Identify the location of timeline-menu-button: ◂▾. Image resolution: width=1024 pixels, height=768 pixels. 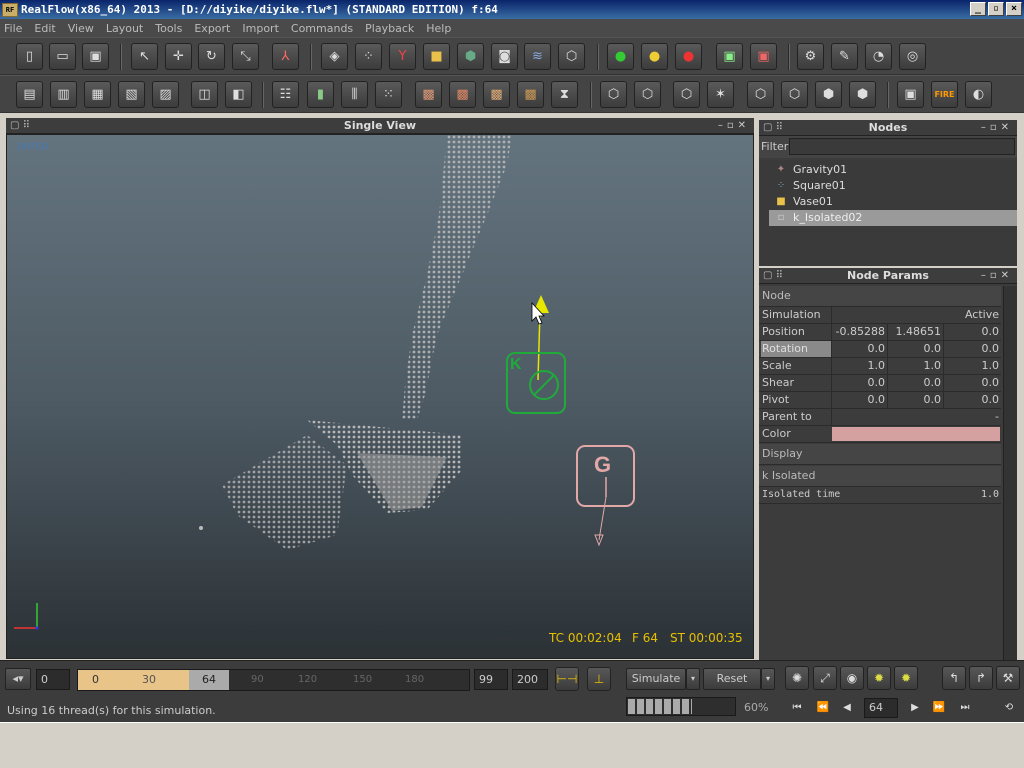
(18, 679).